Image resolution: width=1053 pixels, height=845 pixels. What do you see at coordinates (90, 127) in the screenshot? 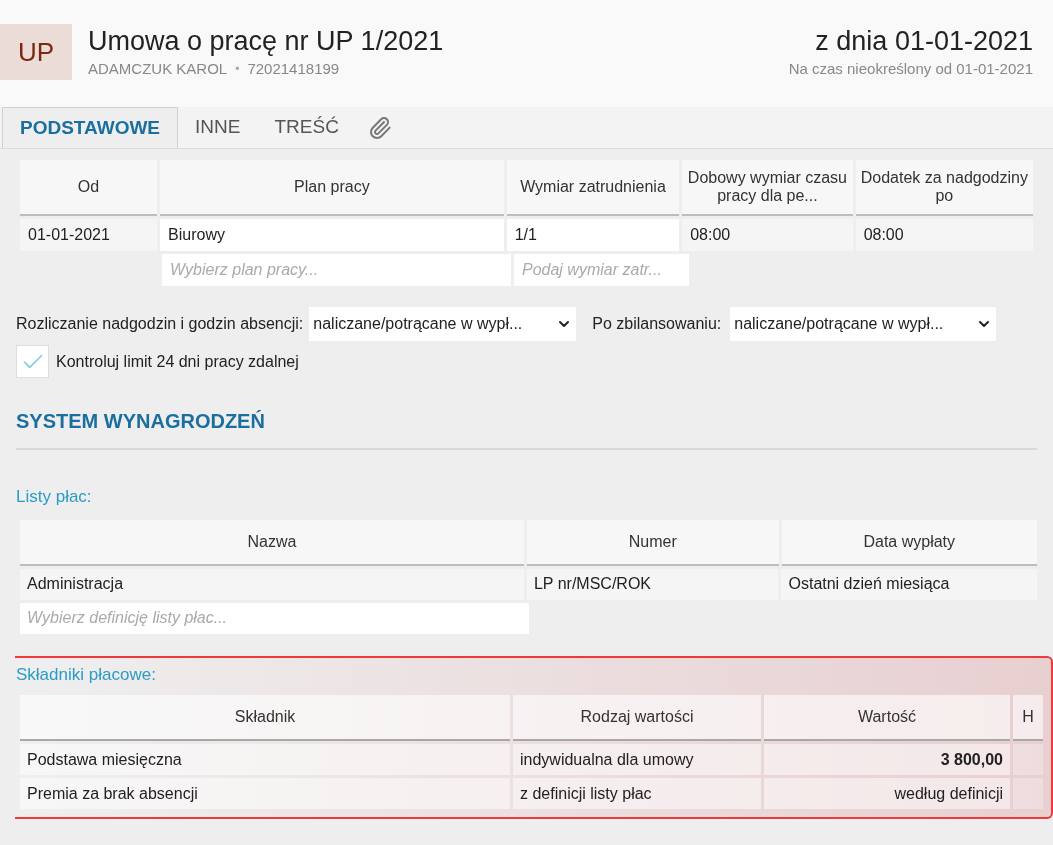
I see `tab: PODSTAWOWE` at bounding box center [90, 127].